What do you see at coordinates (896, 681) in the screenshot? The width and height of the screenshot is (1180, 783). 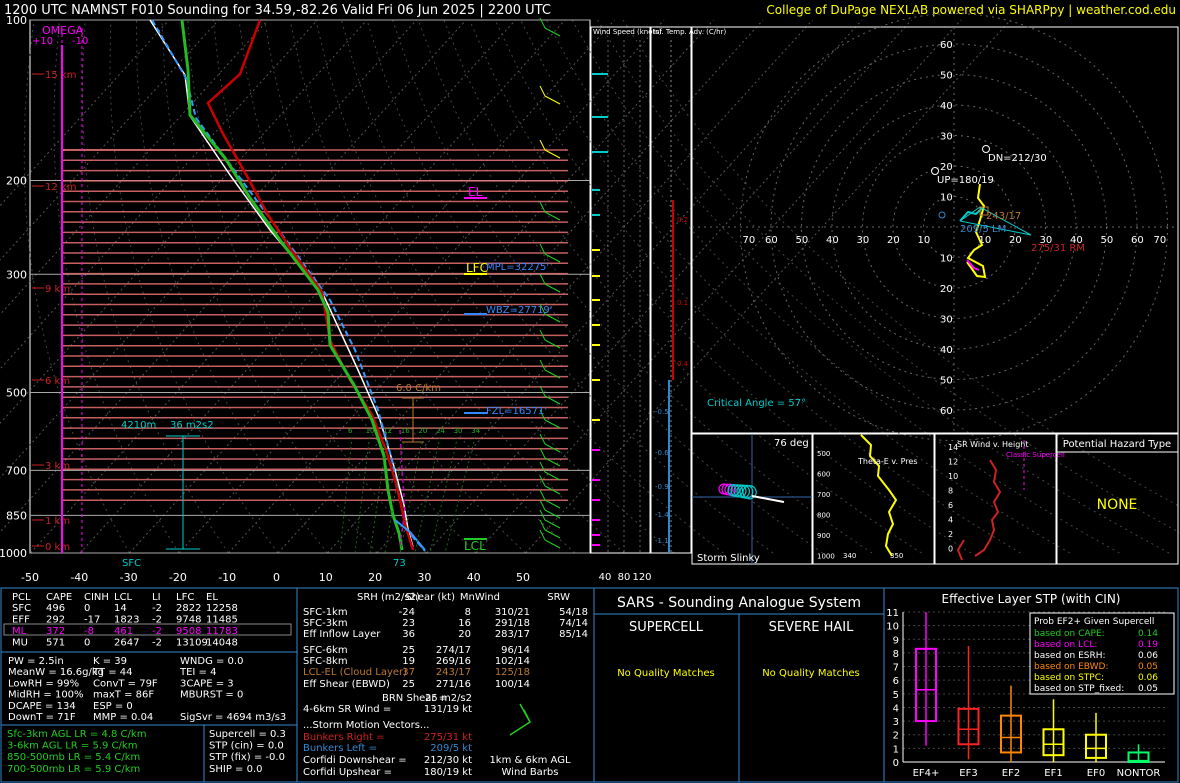 I see `stp-y-tick: 6` at bounding box center [896, 681].